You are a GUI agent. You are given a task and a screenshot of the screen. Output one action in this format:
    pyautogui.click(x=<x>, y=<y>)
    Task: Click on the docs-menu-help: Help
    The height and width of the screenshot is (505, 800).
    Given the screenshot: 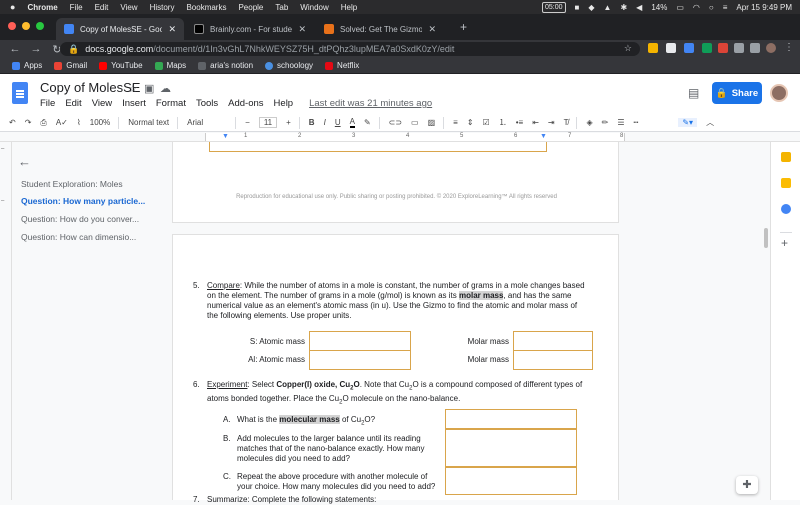 What is the action you would take?
    pyautogui.click(x=284, y=103)
    